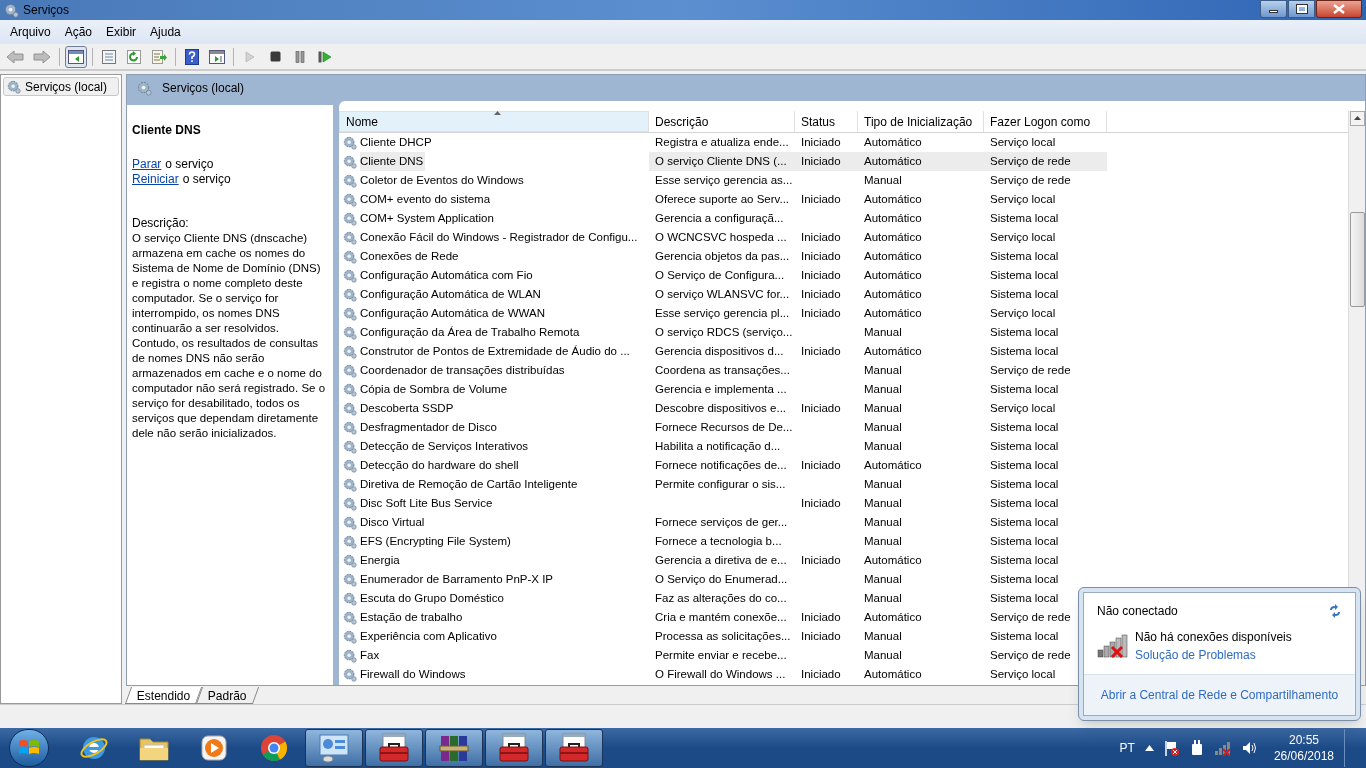  What do you see at coordinates (843, 294) in the screenshot?
I see `service-row: Configuração Automática de WLAN O serviço WLANSVC for... Iniciado Automático Sistema local` at bounding box center [843, 294].